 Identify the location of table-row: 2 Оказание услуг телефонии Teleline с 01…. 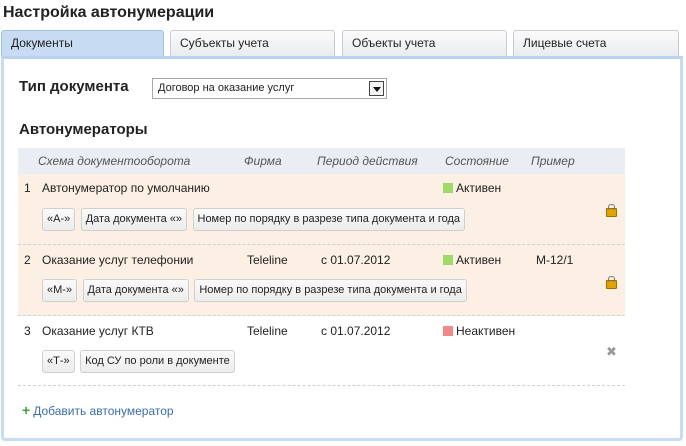
(321, 280).